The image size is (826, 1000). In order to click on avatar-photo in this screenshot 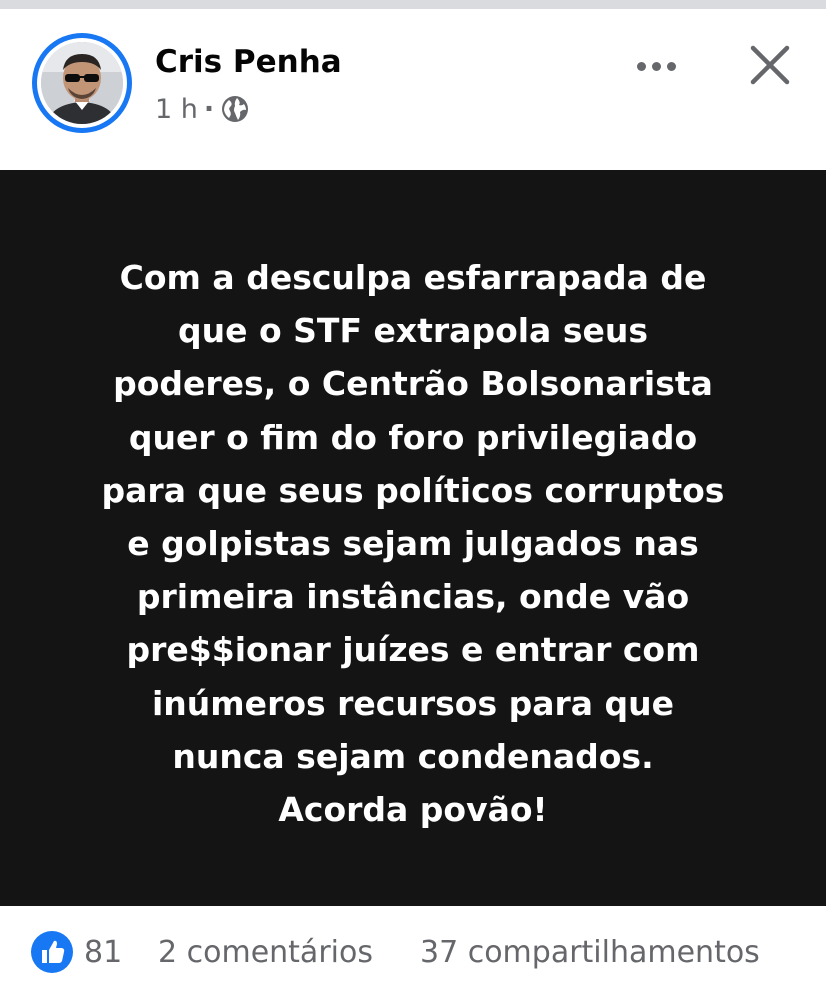, I will do `click(82, 83)`.